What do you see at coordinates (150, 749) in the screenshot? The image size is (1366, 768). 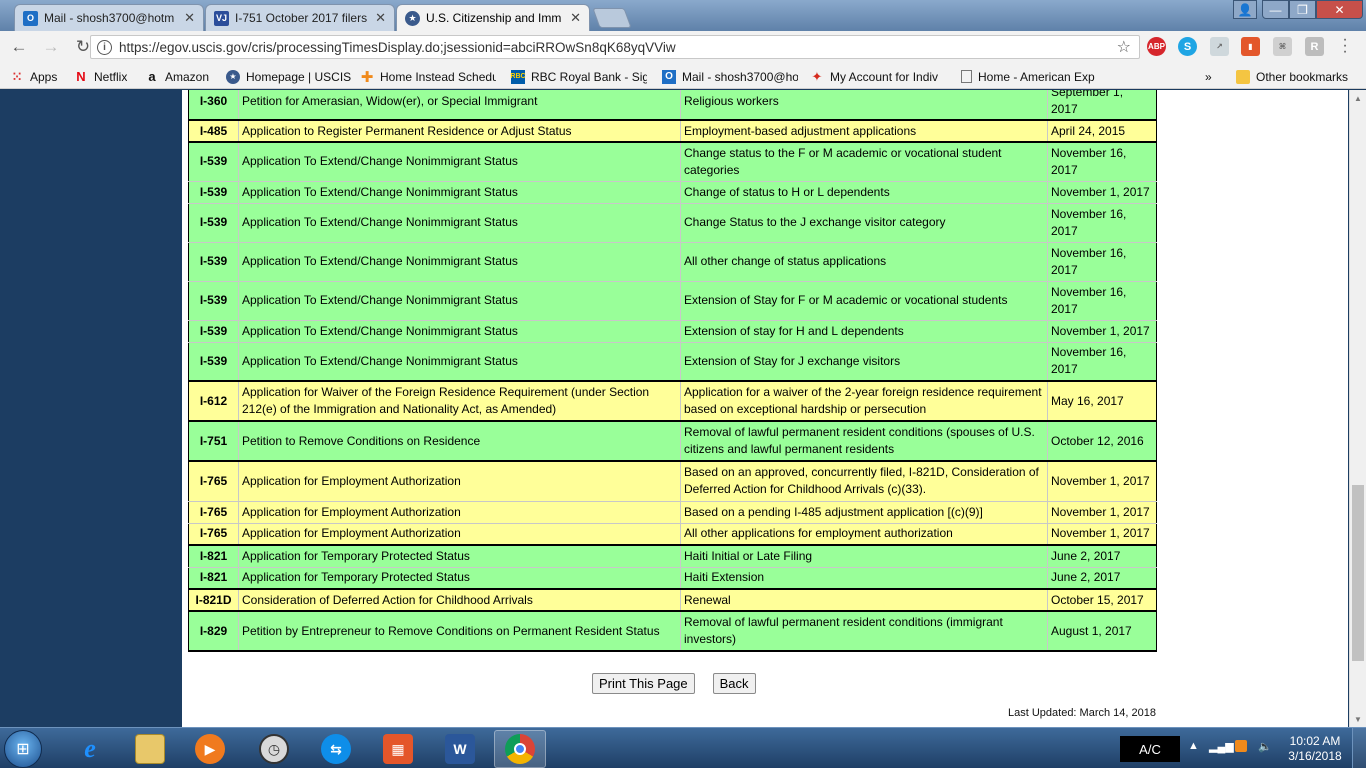 I see `file-explorer-icon` at bounding box center [150, 749].